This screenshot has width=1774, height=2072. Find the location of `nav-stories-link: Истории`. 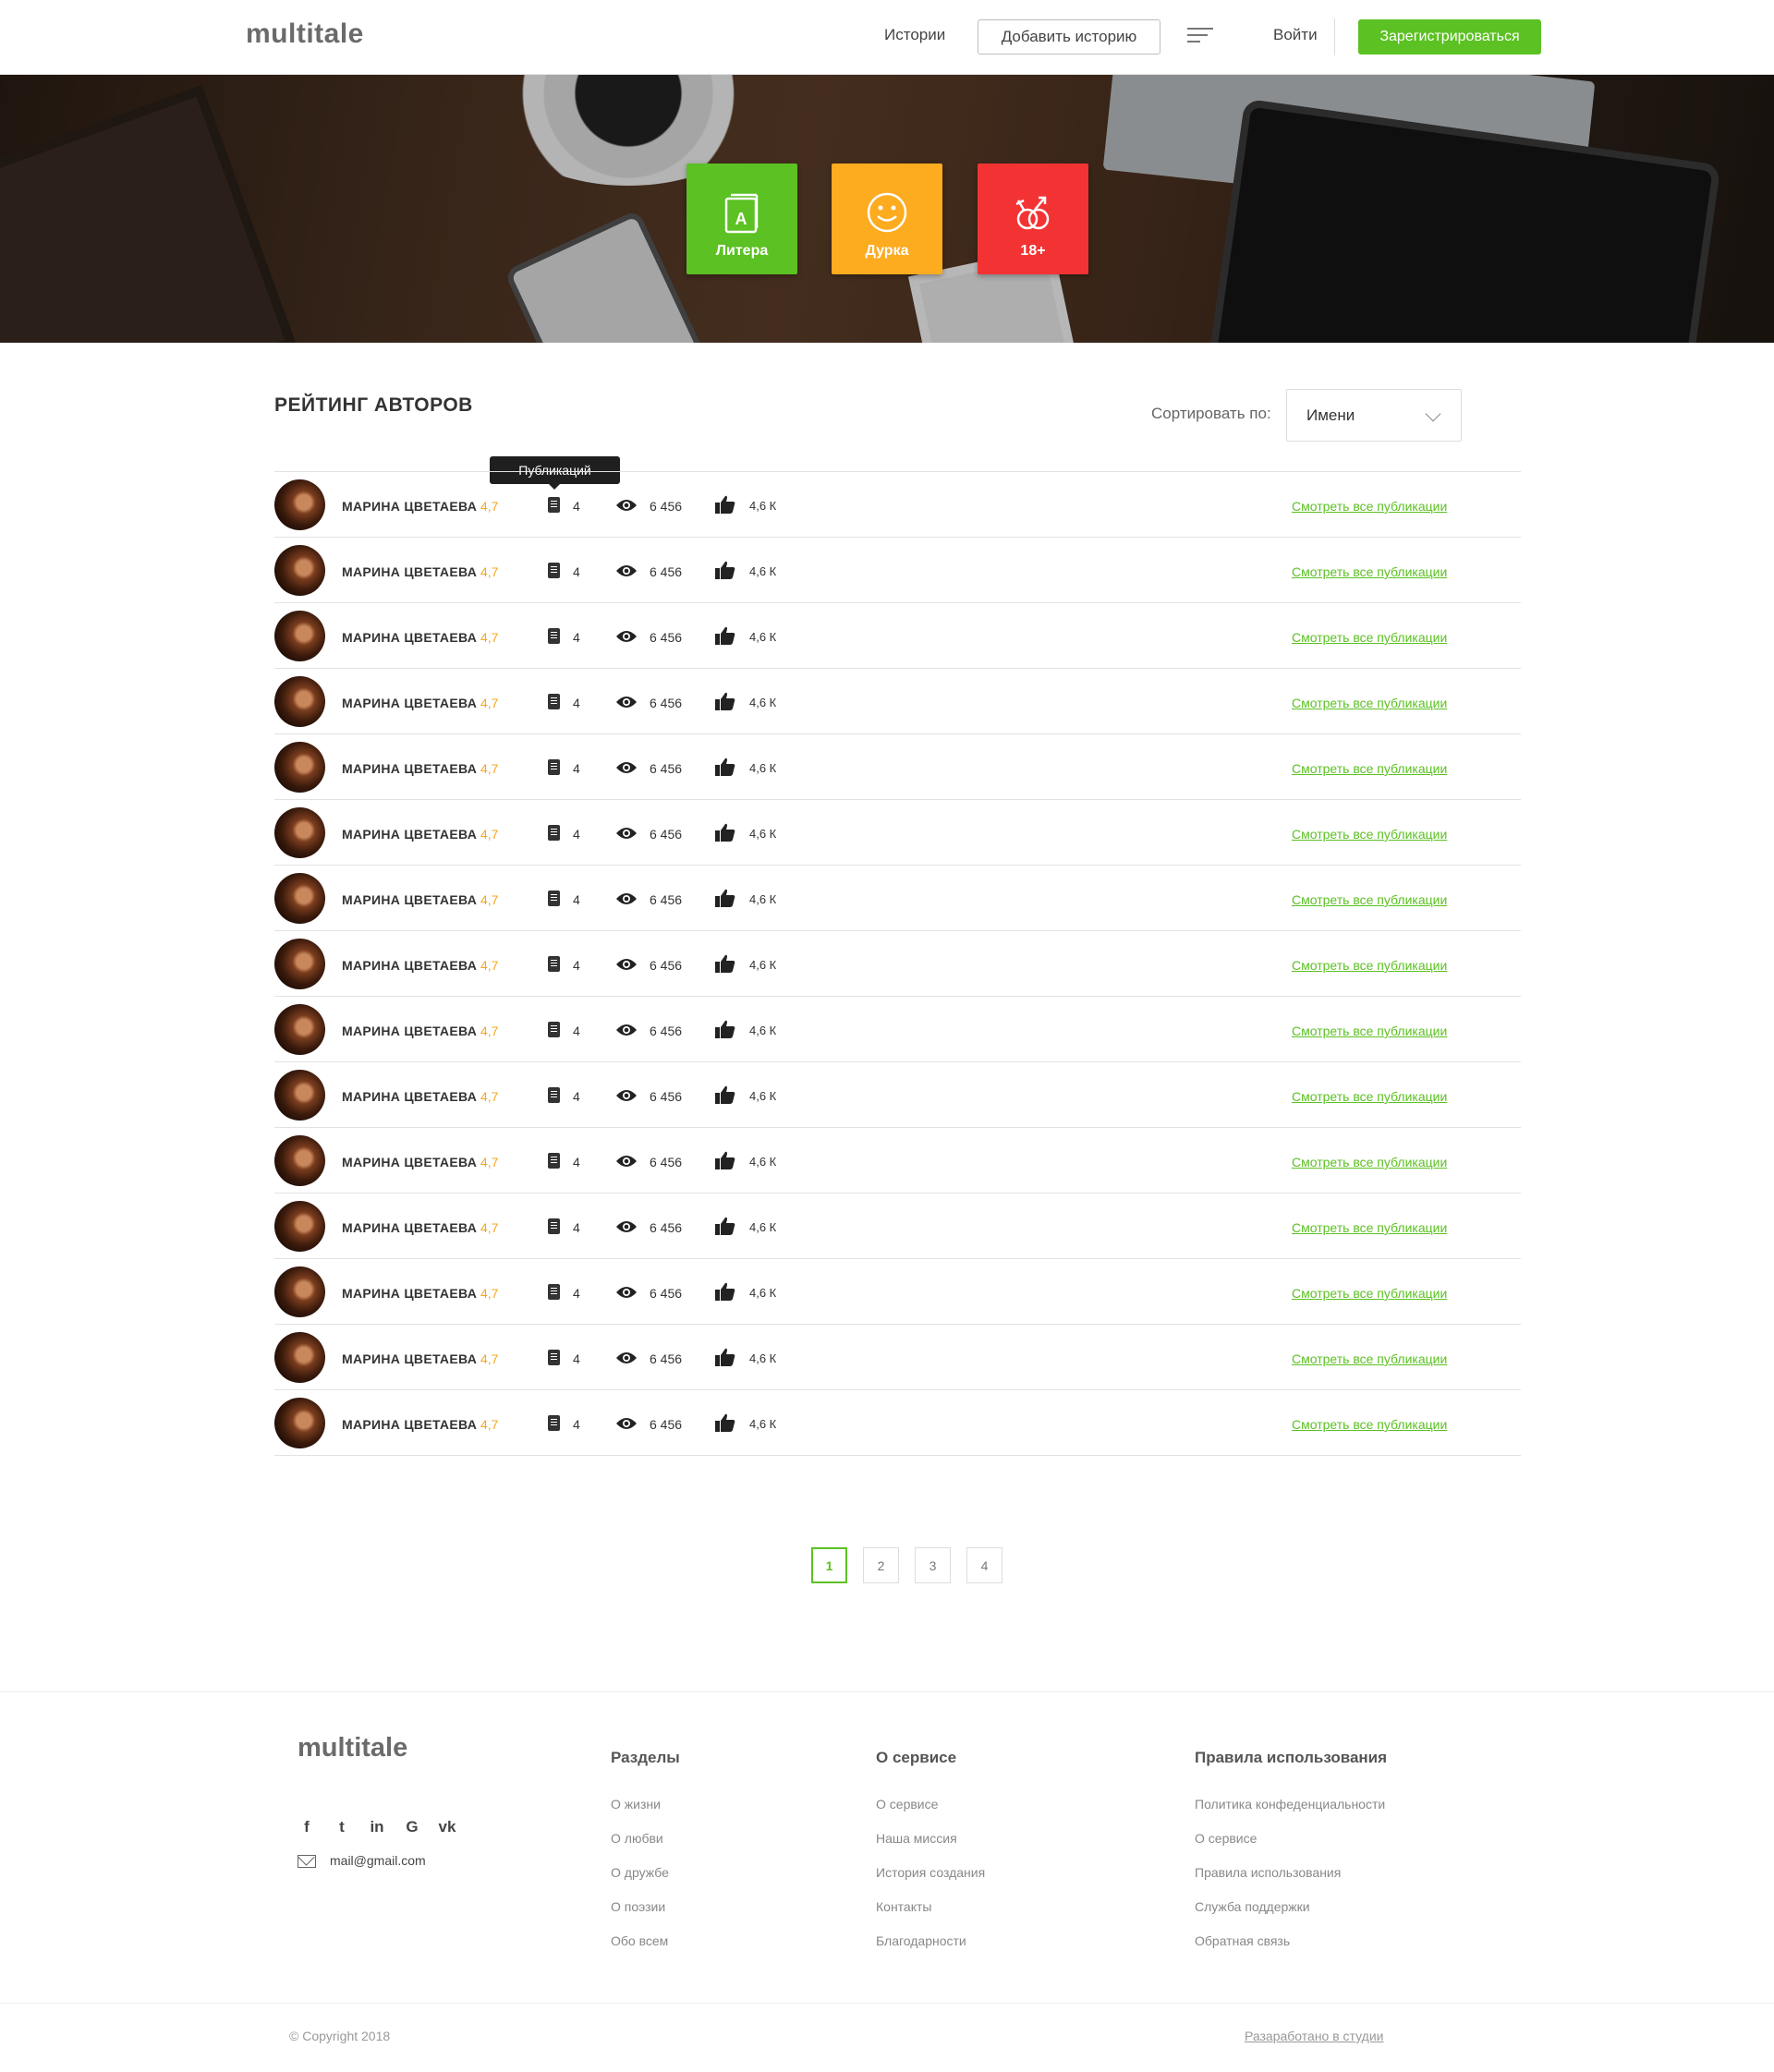

nav-stories-link: Истории is located at coordinates (914, 35).